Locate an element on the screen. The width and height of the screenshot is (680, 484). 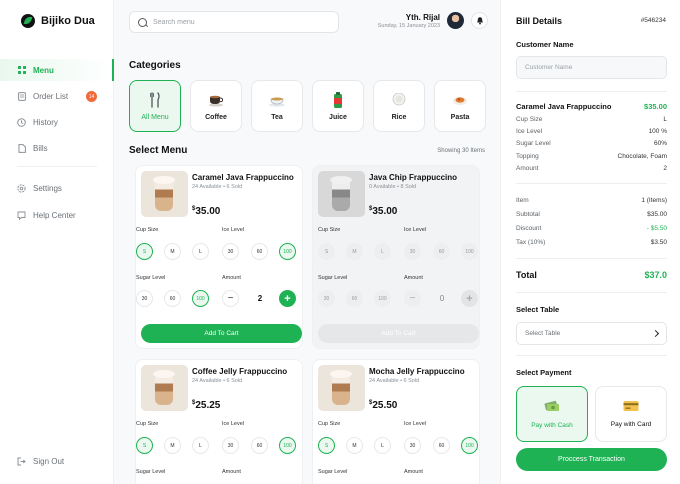
sidebar-item-order-list: Order List 14 is located at coordinates (57, 96).